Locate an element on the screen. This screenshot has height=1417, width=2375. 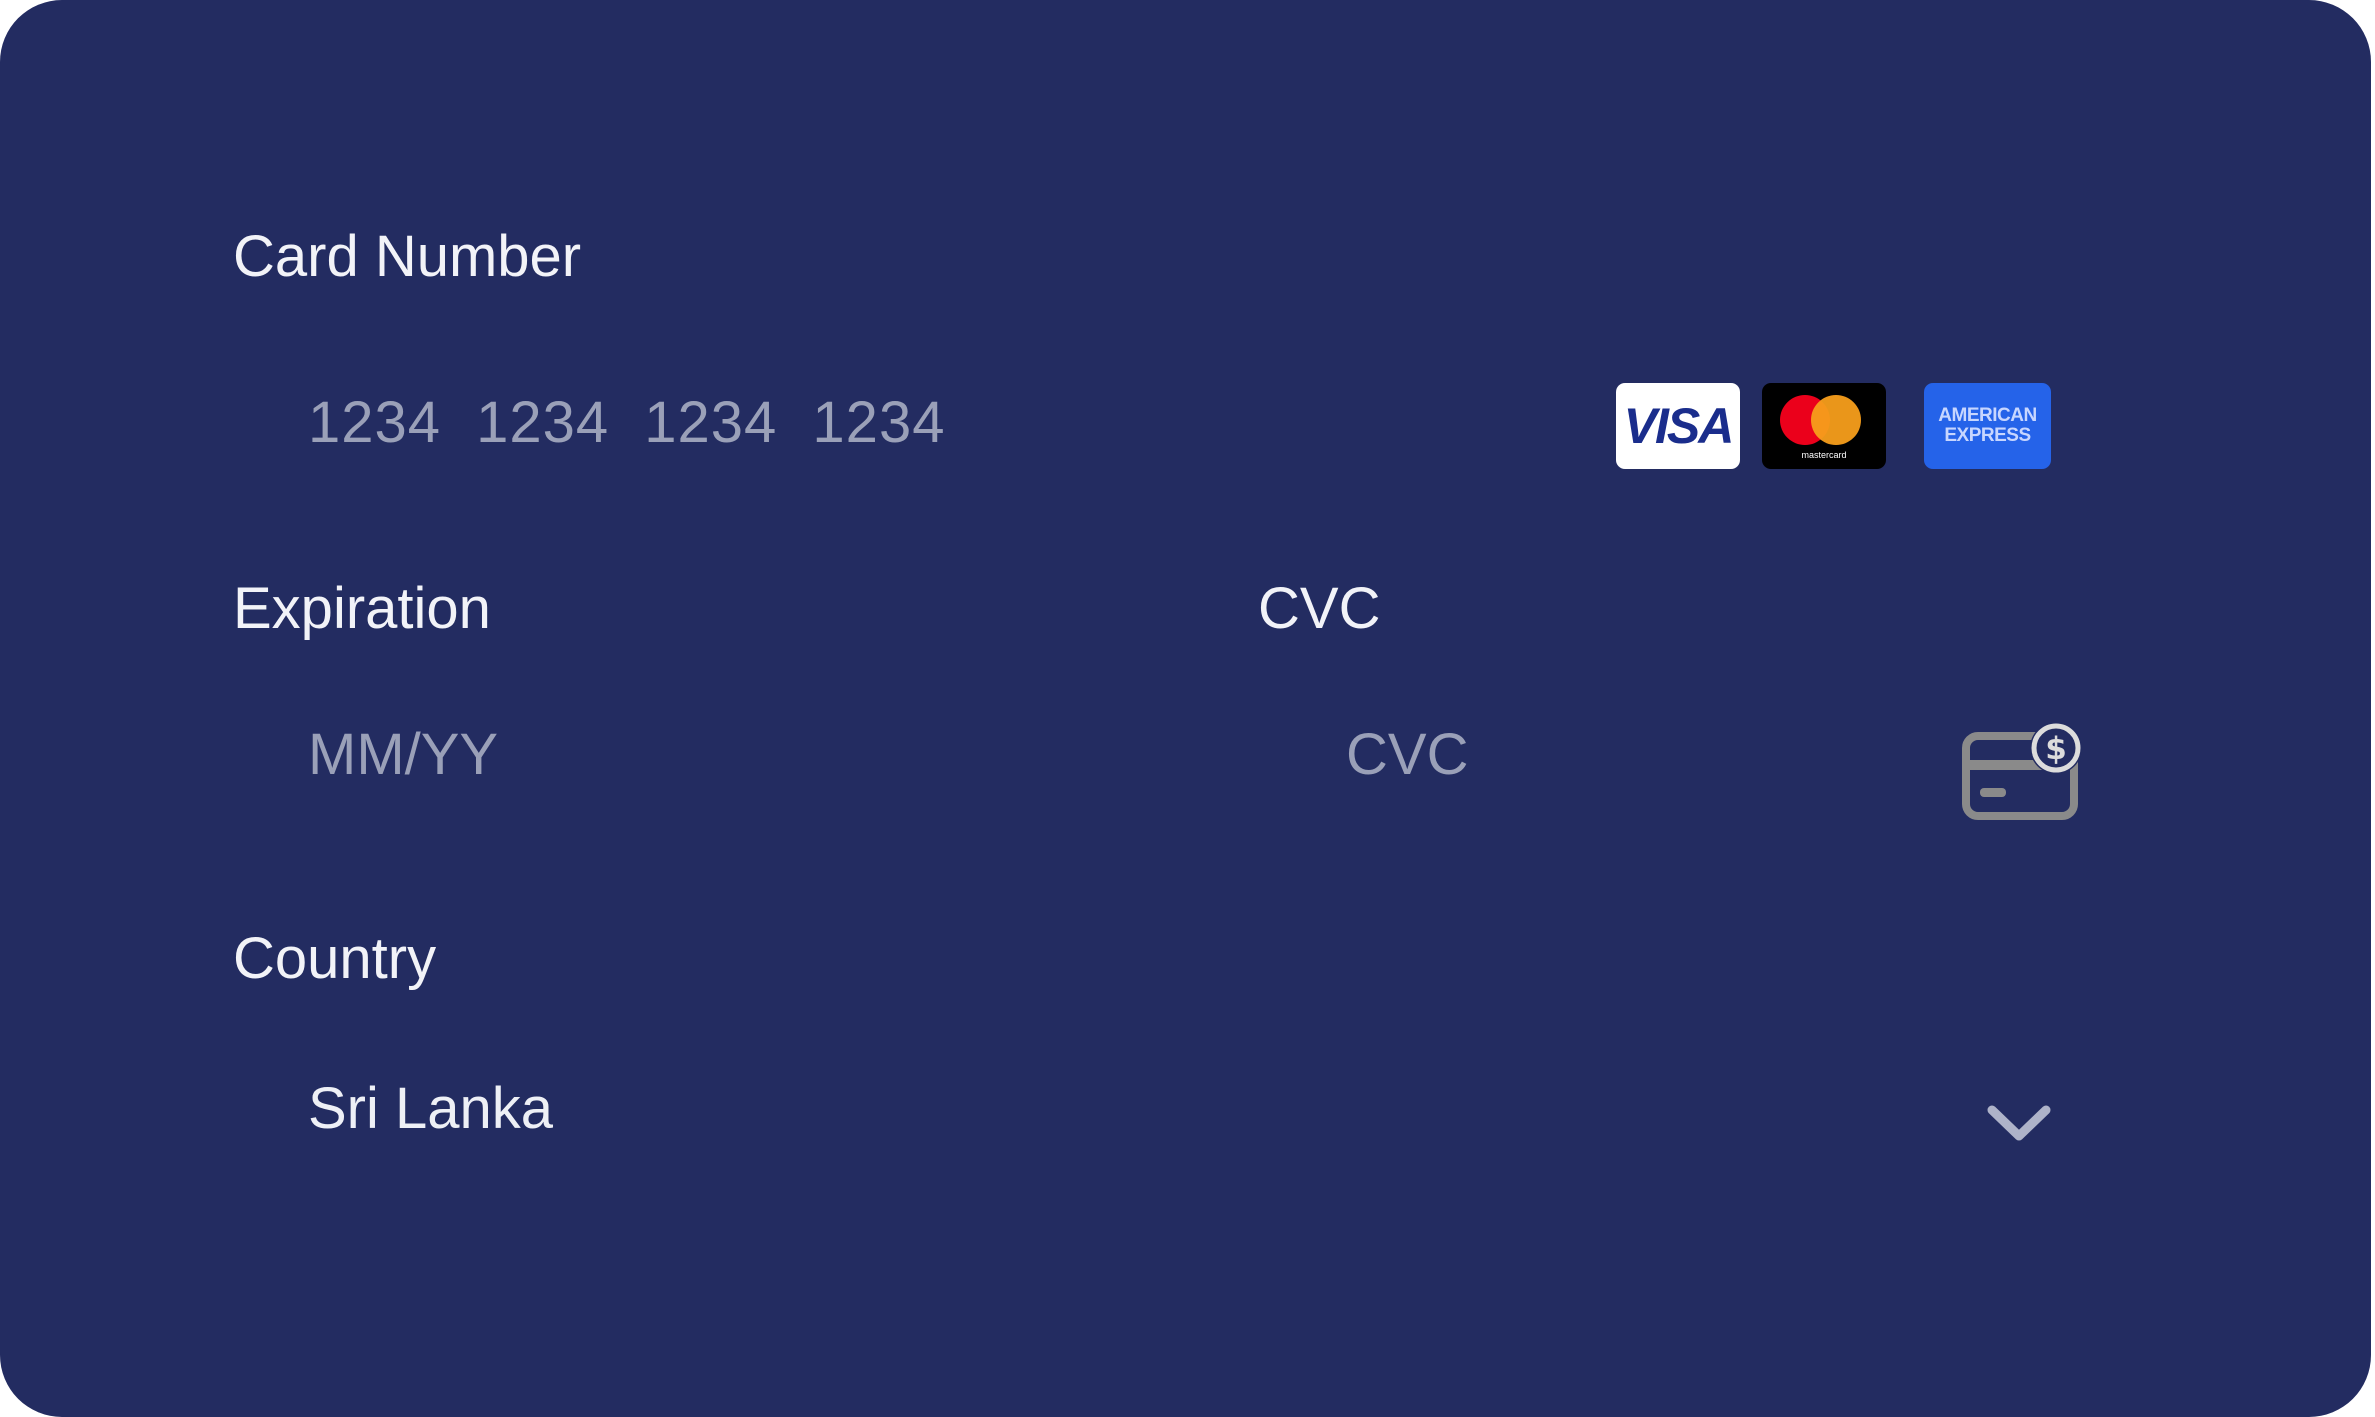
card-number-input is located at coordinates (938, 422).